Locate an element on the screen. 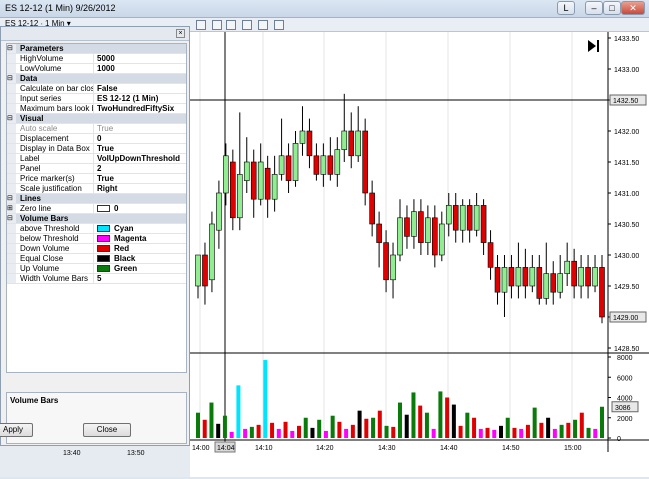  property-row: Width Volume Bars 5 is located at coordinates (96, 279).